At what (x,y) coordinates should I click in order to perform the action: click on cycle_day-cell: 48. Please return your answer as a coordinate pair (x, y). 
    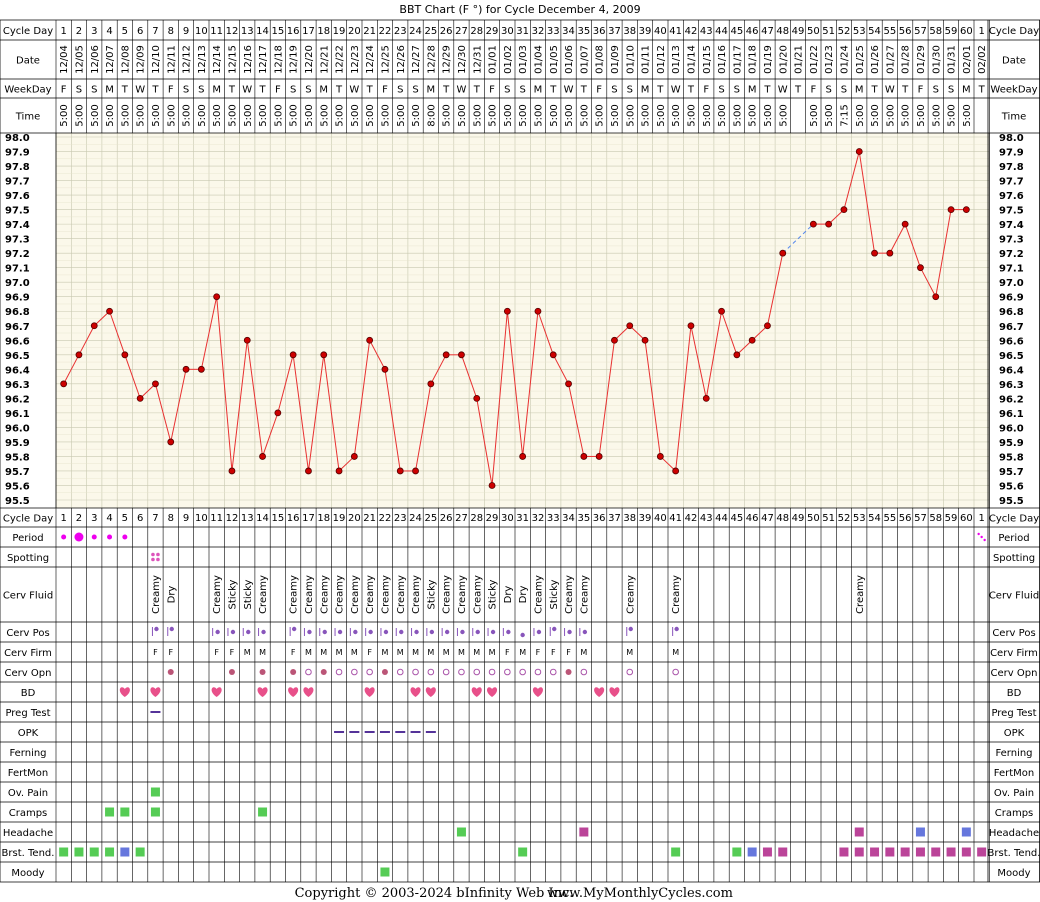
    Looking at the image, I should click on (782, 31).